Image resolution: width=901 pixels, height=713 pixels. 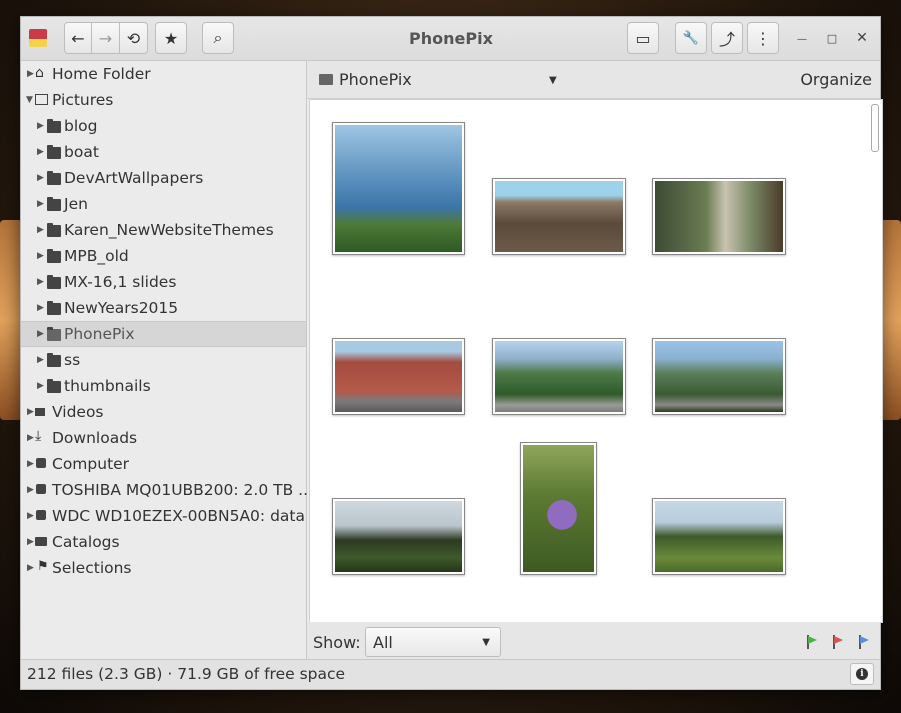 I want to click on tree-item-karen-newwebsitethemes: ▶ Karen_NewWebsiteThemes, so click(x=163, y=230).